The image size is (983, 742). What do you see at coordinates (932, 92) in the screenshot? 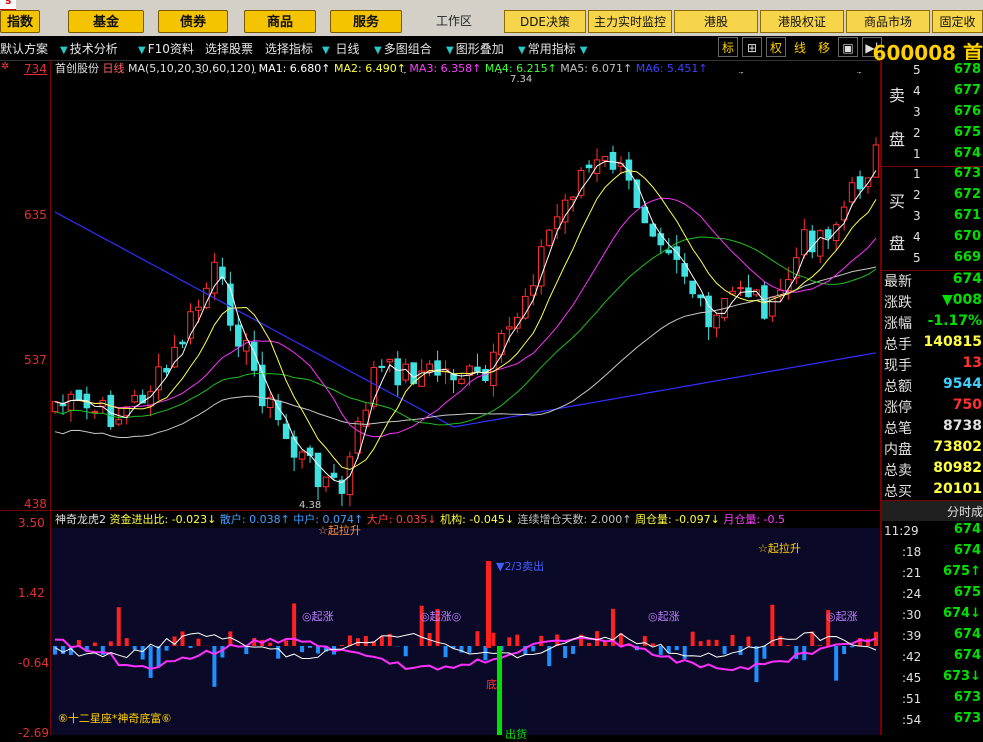
I see `sell-order-row: 4677` at bounding box center [932, 92].